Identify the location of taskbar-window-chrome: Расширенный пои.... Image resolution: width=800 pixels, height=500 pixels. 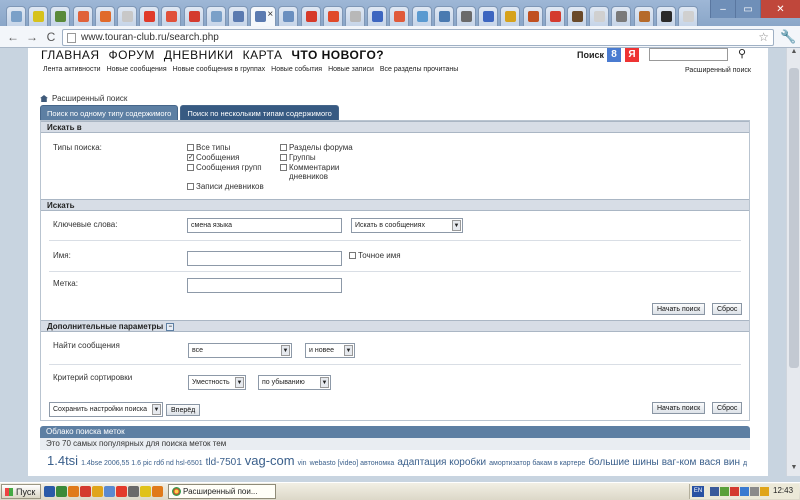
(222, 491).